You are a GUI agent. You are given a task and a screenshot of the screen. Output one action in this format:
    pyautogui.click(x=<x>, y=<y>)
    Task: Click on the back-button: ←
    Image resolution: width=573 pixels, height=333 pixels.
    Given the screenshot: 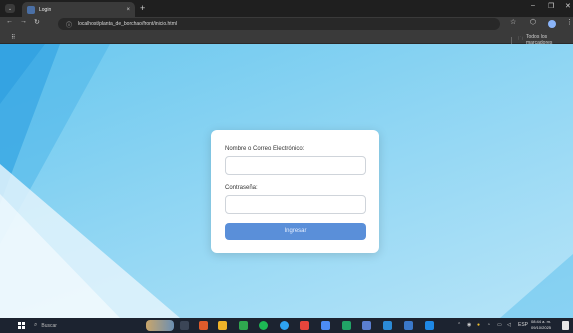 What is the action you would take?
    pyautogui.click(x=9, y=21)
    